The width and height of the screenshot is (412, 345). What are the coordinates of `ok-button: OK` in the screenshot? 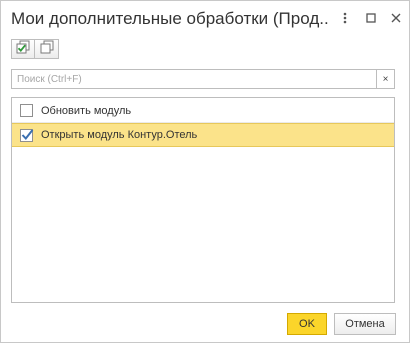 It's located at (307, 324).